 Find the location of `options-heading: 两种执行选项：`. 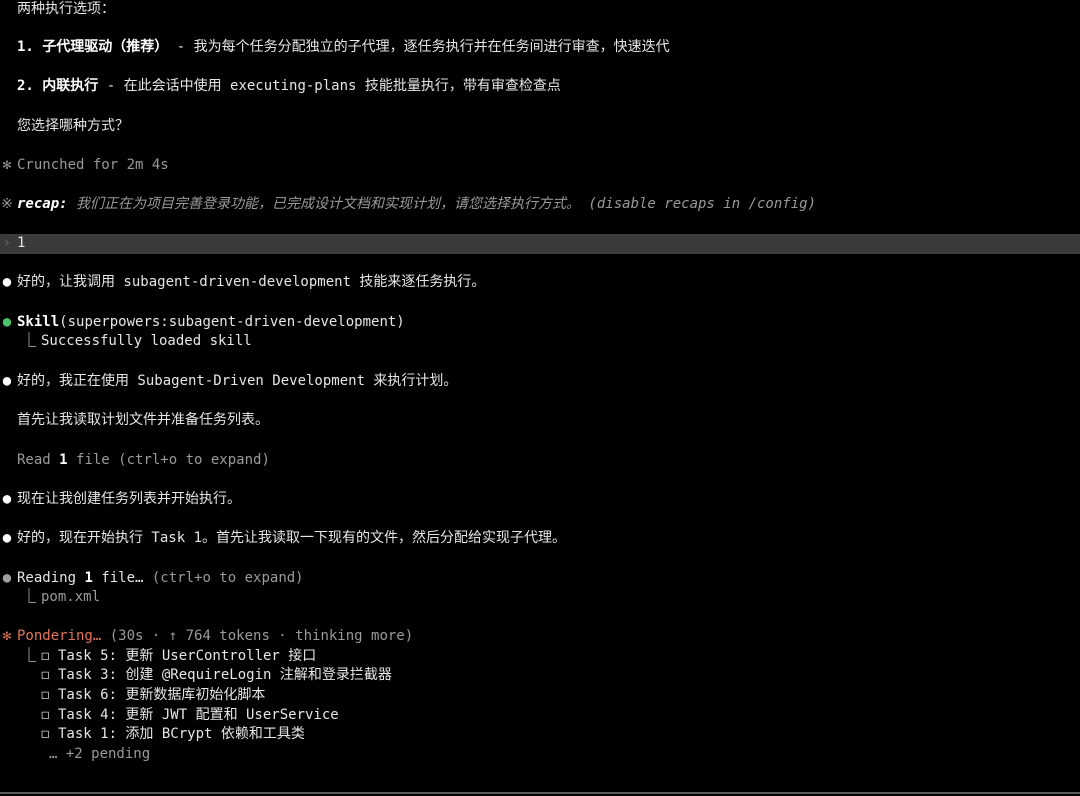

options-heading: 两种执行选项： is located at coordinates (66, 9).